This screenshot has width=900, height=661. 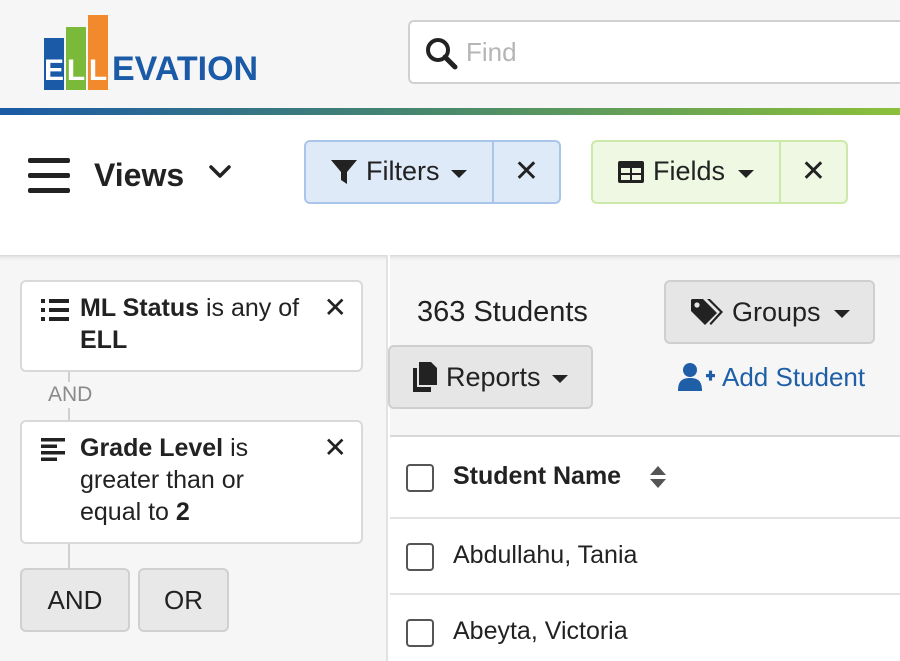 What do you see at coordinates (794, 377) in the screenshot?
I see `add-student-label: Add Student` at bounding box center [794, 377].